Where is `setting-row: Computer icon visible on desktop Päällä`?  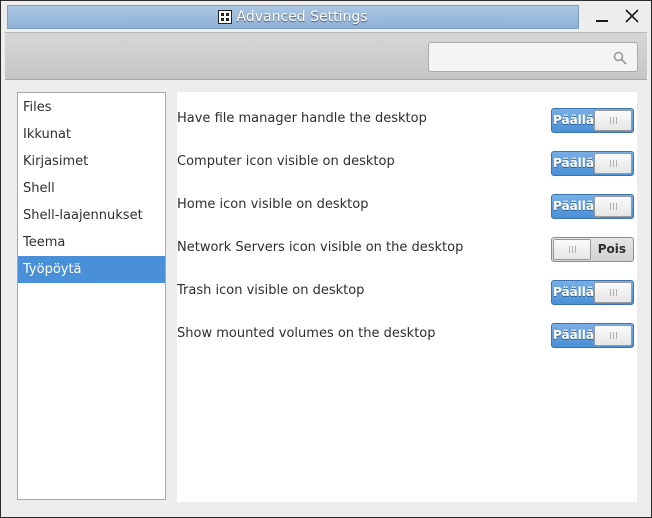 setting-row: Computer icon visible on desktop Päällä is located at coordinates (407, 163).